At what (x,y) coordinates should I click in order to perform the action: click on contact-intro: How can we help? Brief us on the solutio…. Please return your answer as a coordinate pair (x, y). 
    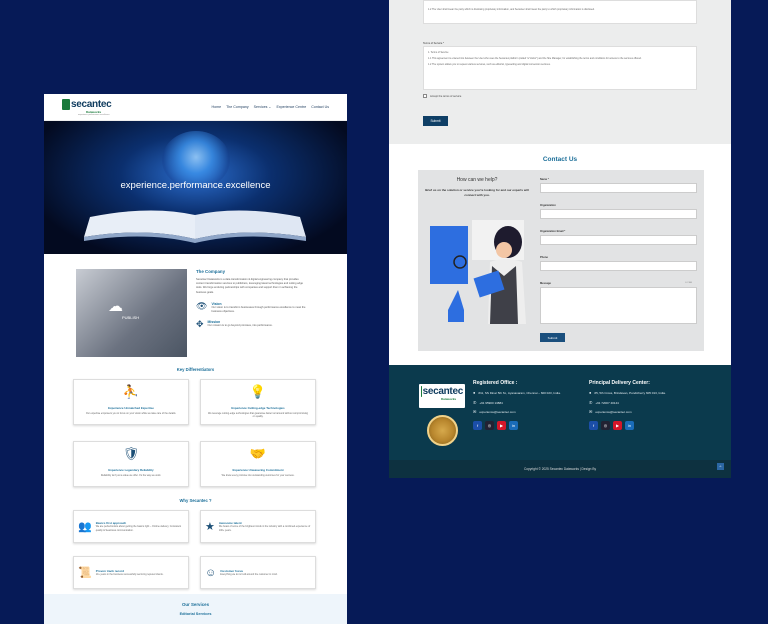
    Looking at the image, I should click on (477, 260).